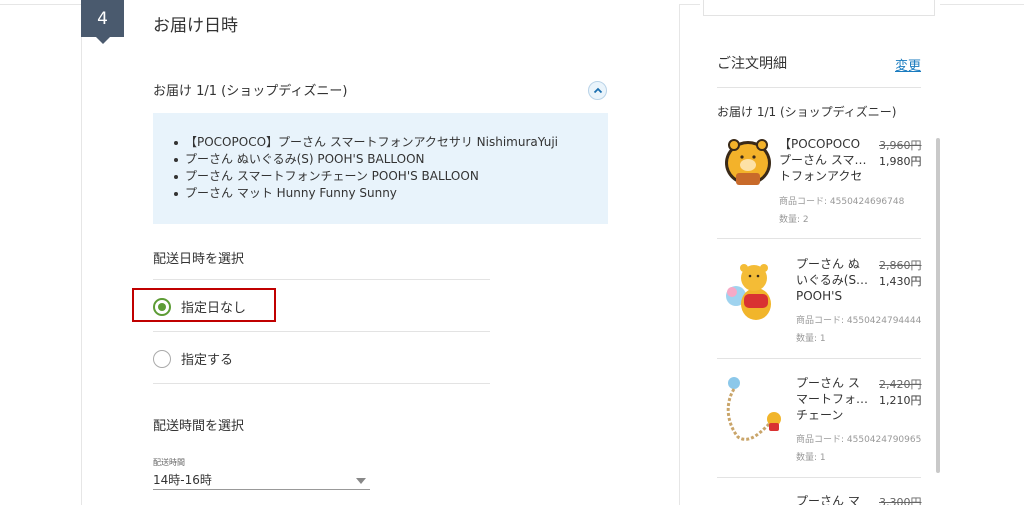  What do you see at coordinates (819, 8) in the screenshot?
I see `sidebar-top-box` at bounding box center [819, 8].